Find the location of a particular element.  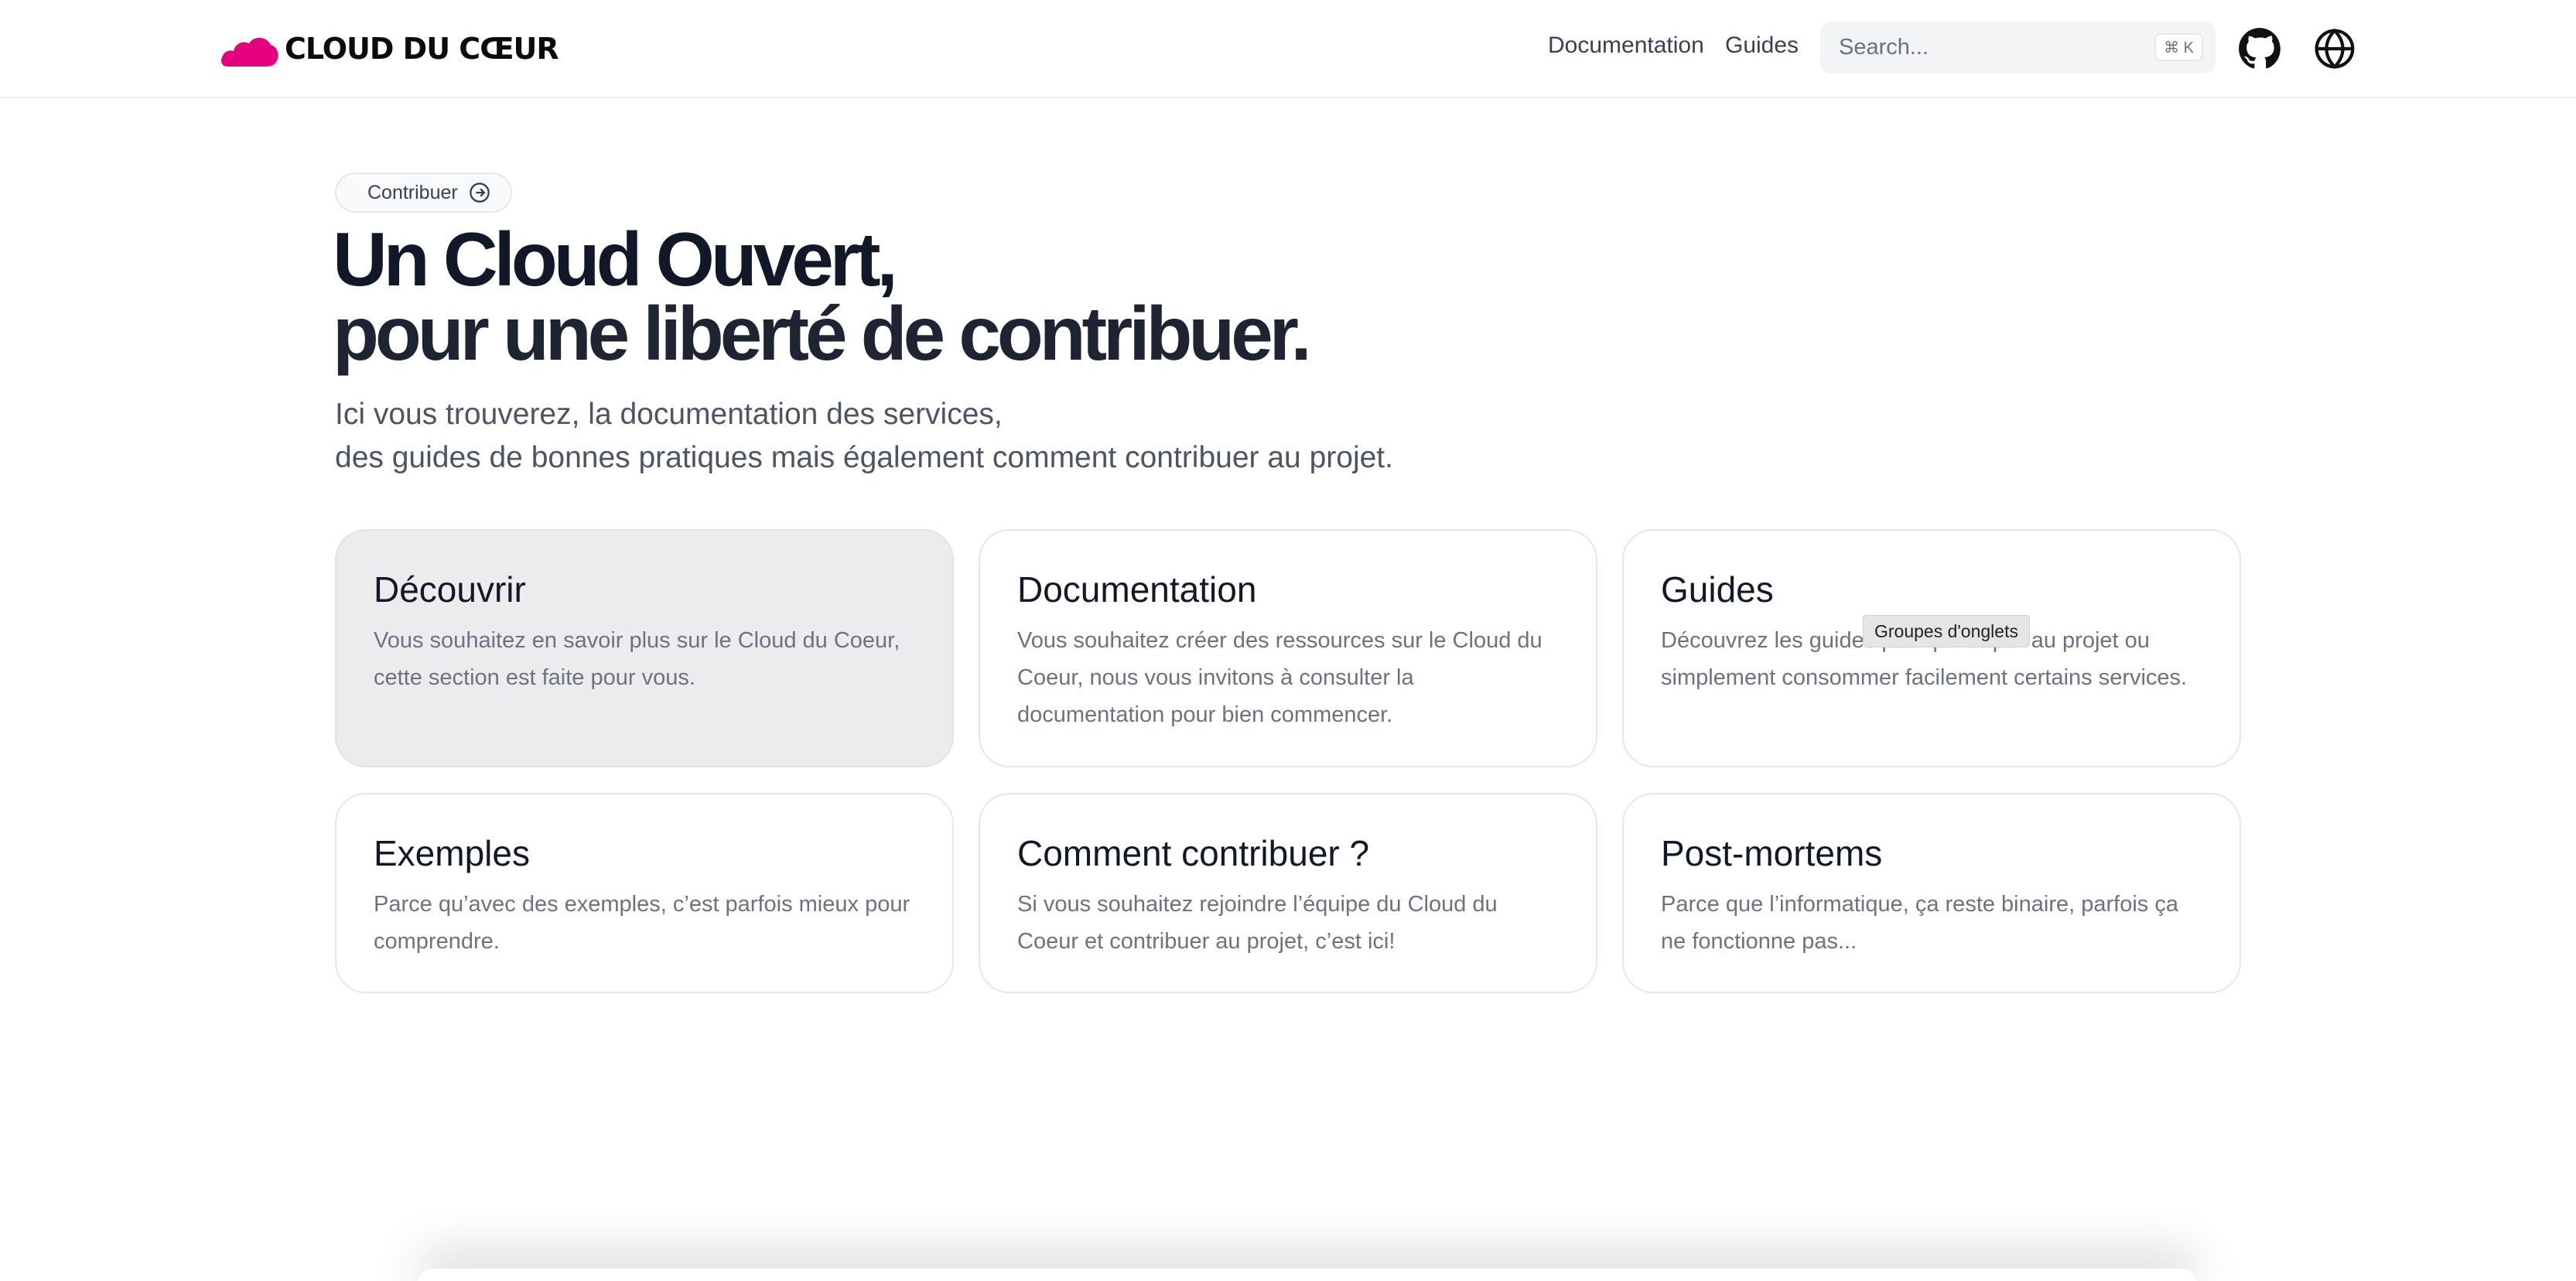

card-title: Documentation is located at coordinates (1137, 589).